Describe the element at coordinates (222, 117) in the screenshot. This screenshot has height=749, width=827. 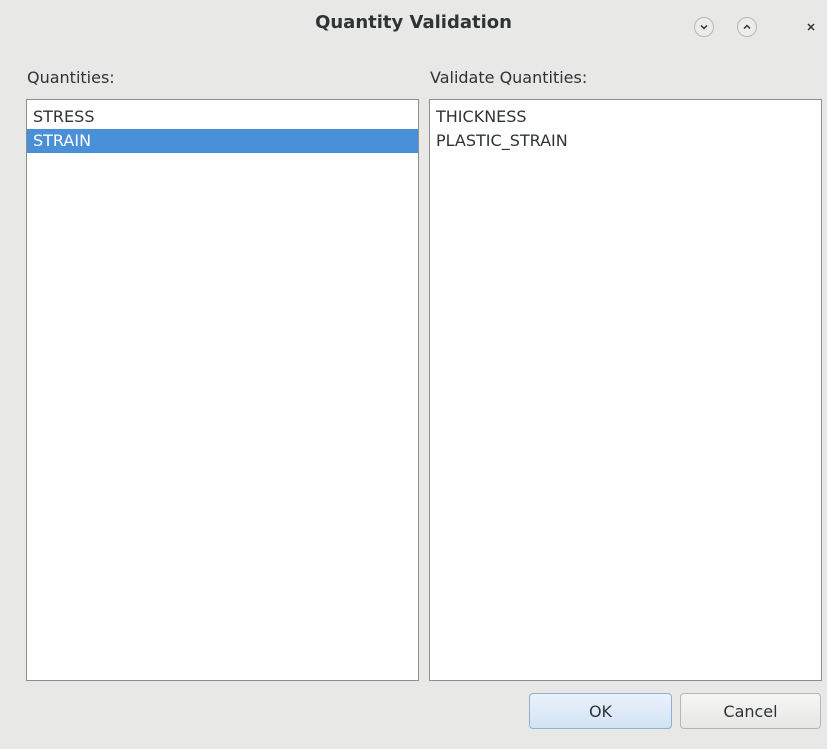
I see `list-item-stress: STRESS` at that location.